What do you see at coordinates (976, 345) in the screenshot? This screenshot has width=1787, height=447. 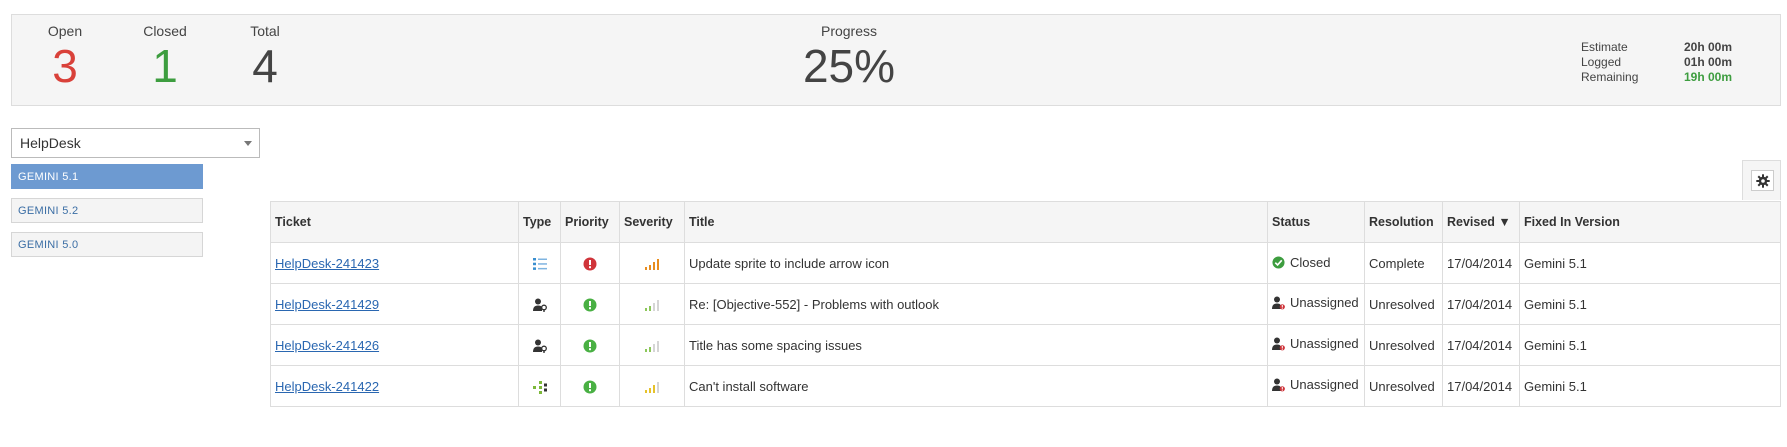 I see `ticket-title: Title has some spacing issues` at bounding box center [976, 345].